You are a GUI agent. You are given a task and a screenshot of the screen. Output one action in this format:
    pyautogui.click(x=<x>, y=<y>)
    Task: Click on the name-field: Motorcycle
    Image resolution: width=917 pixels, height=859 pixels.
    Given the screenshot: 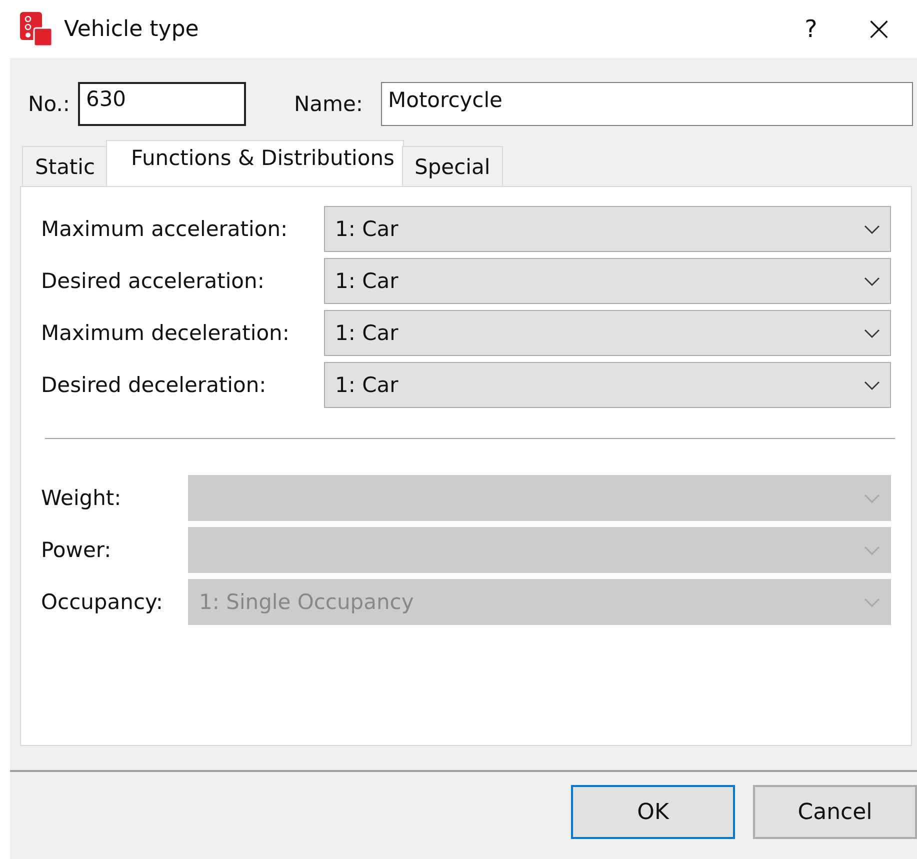 What is the action you would take?
    pyautogui.click(x=646, y=104)
    